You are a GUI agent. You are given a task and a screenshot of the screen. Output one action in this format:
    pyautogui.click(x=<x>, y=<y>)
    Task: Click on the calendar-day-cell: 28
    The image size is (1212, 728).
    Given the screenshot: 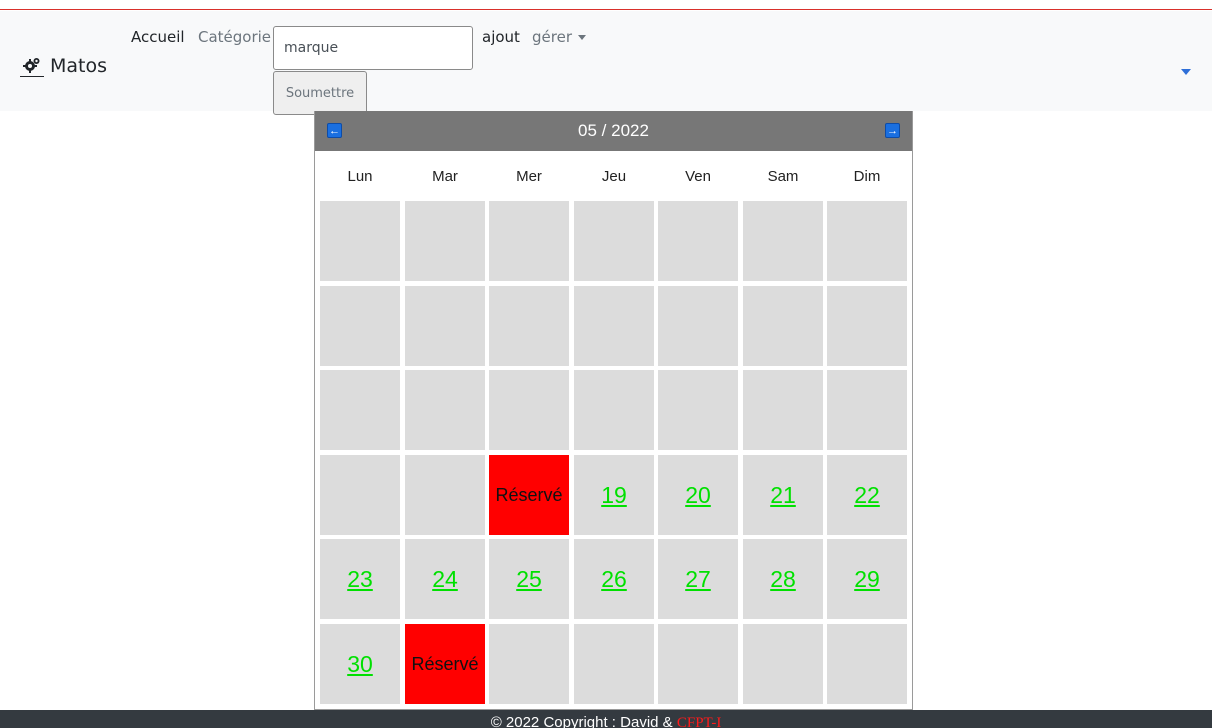 What is the action you would take?
    pyautogui.click(x=783, y=579)
    